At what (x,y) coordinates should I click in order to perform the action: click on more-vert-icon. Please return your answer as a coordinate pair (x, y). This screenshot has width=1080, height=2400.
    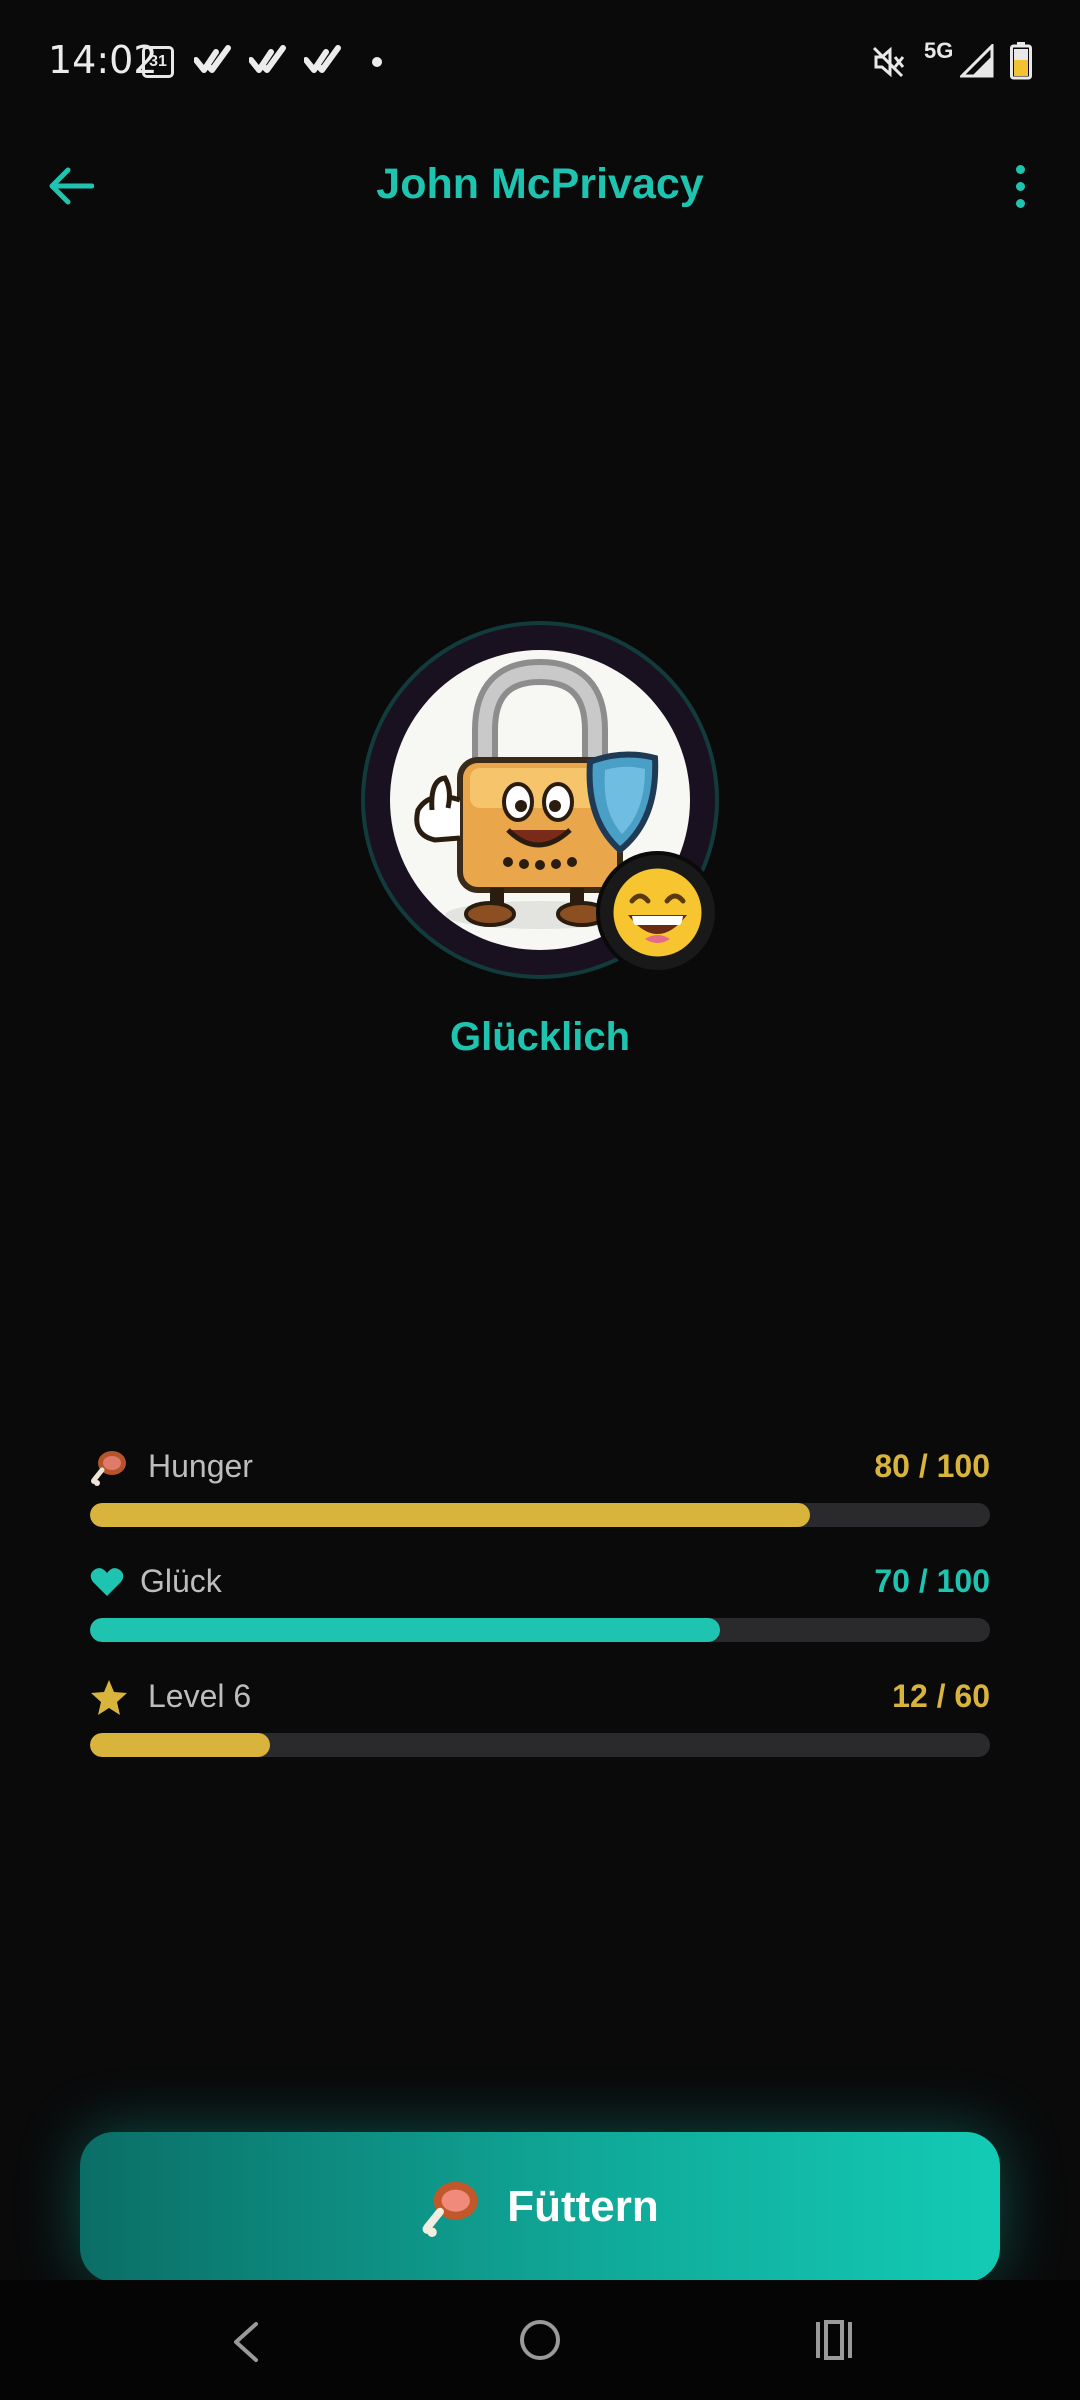
    Looking at the image, I should click on (1020, 169).